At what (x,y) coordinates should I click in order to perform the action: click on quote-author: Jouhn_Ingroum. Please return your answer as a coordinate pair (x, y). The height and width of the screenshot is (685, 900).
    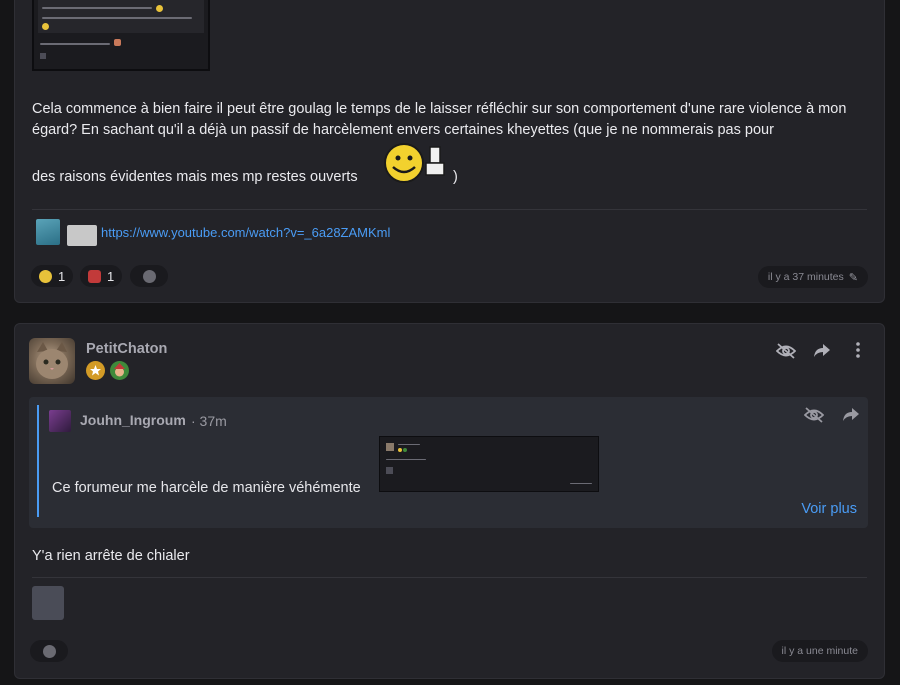
    Looking at the image, I should click on (133, 420).